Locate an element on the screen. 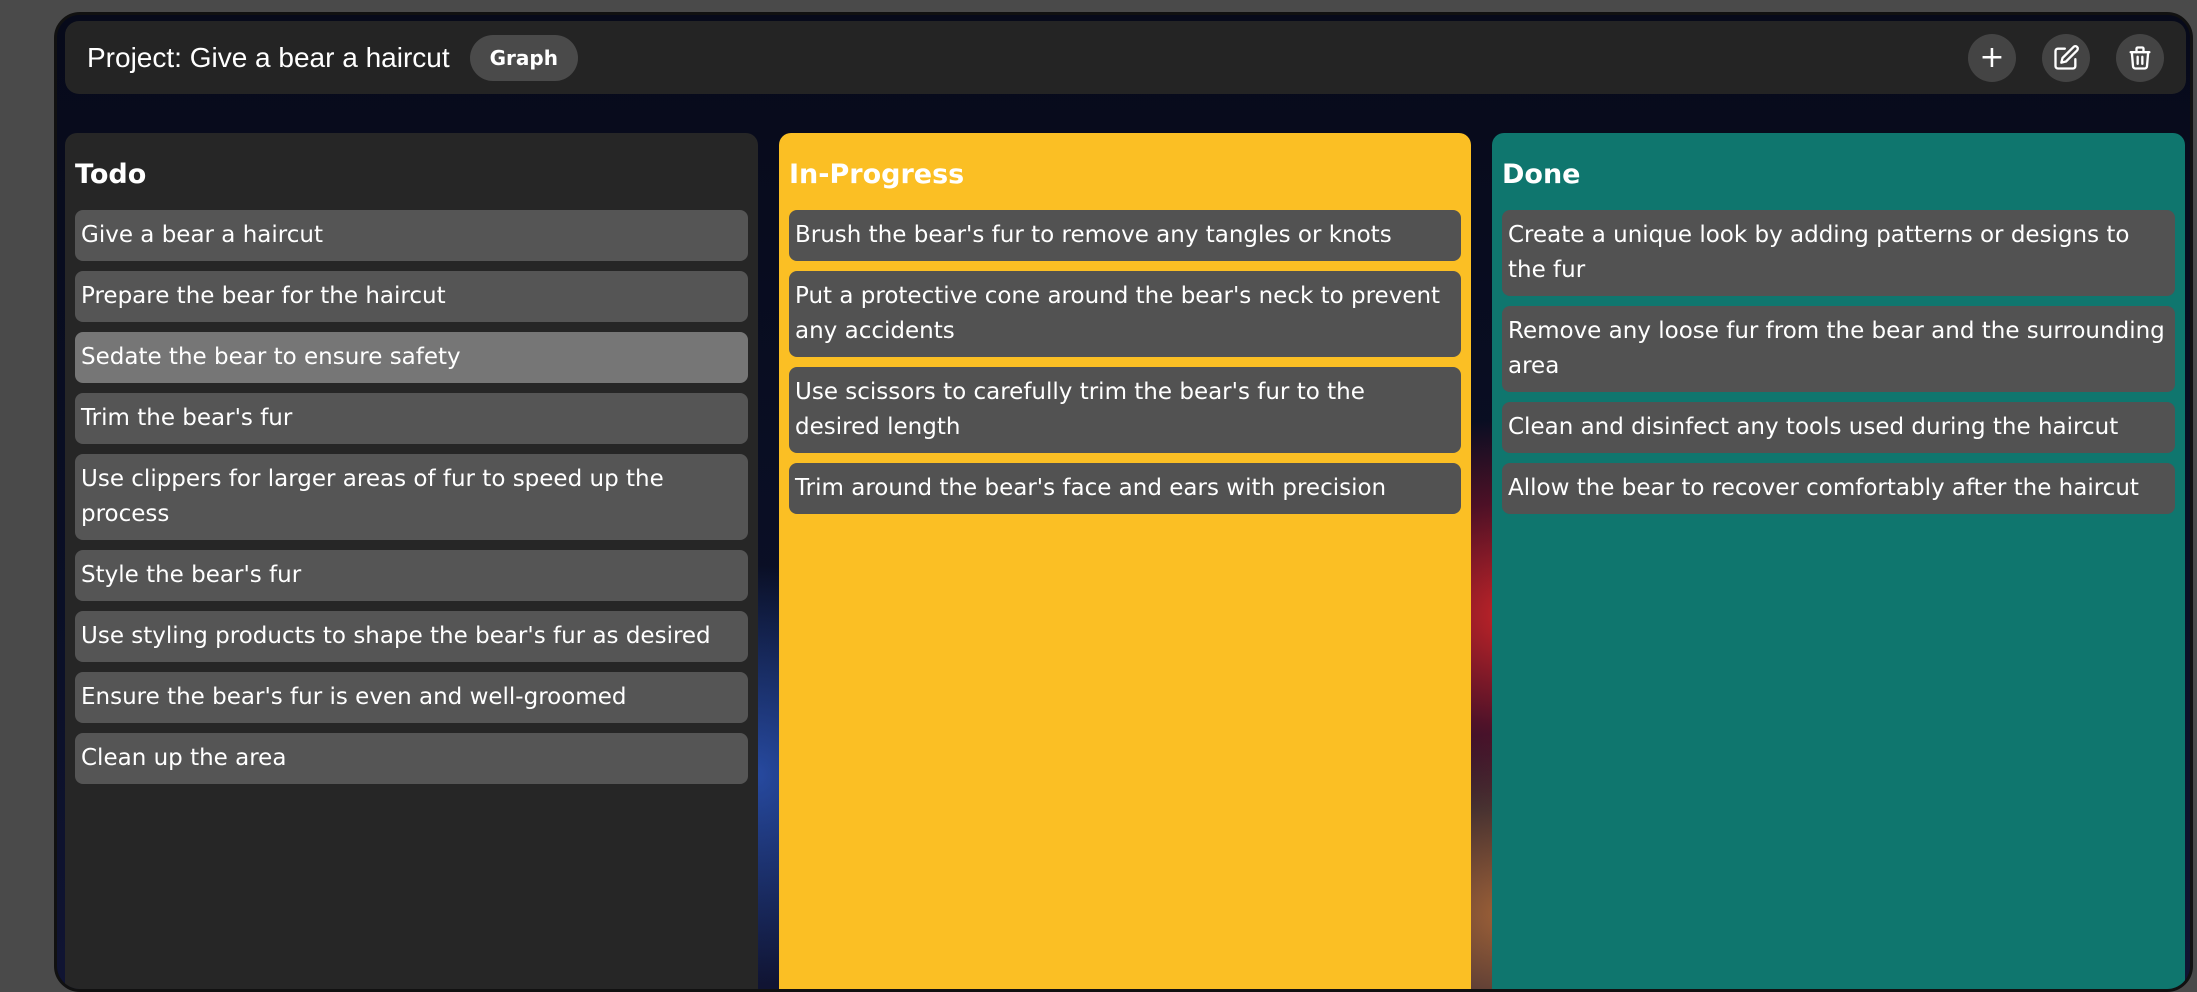 The width and height of the screenshot is (2197, 992). task-card: Trim the bear's fur is located at coordinates (411, 418).